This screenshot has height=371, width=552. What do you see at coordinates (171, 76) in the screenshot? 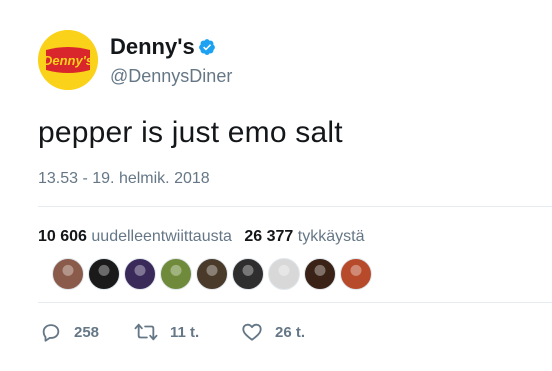
I see `author-handle: @DennysDiner` at bounding box center [171, 76].